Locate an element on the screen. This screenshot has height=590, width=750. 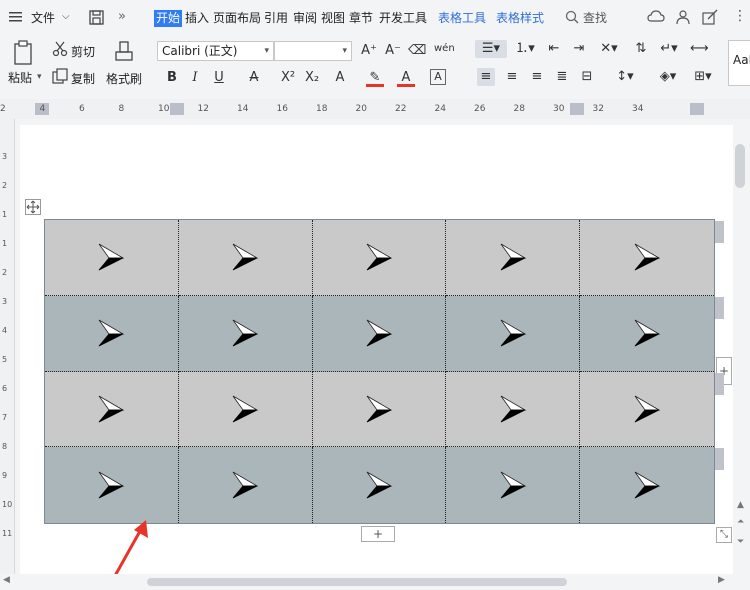
tab-section: 章节 is located at coordinates (361, 18).